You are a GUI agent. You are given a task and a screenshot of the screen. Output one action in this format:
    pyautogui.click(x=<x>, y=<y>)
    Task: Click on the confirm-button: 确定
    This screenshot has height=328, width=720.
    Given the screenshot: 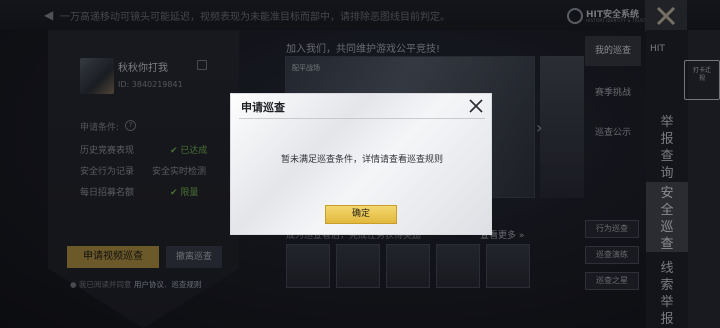 What is the action you would take?
    pyautogui.click(x=361, y=214)
    